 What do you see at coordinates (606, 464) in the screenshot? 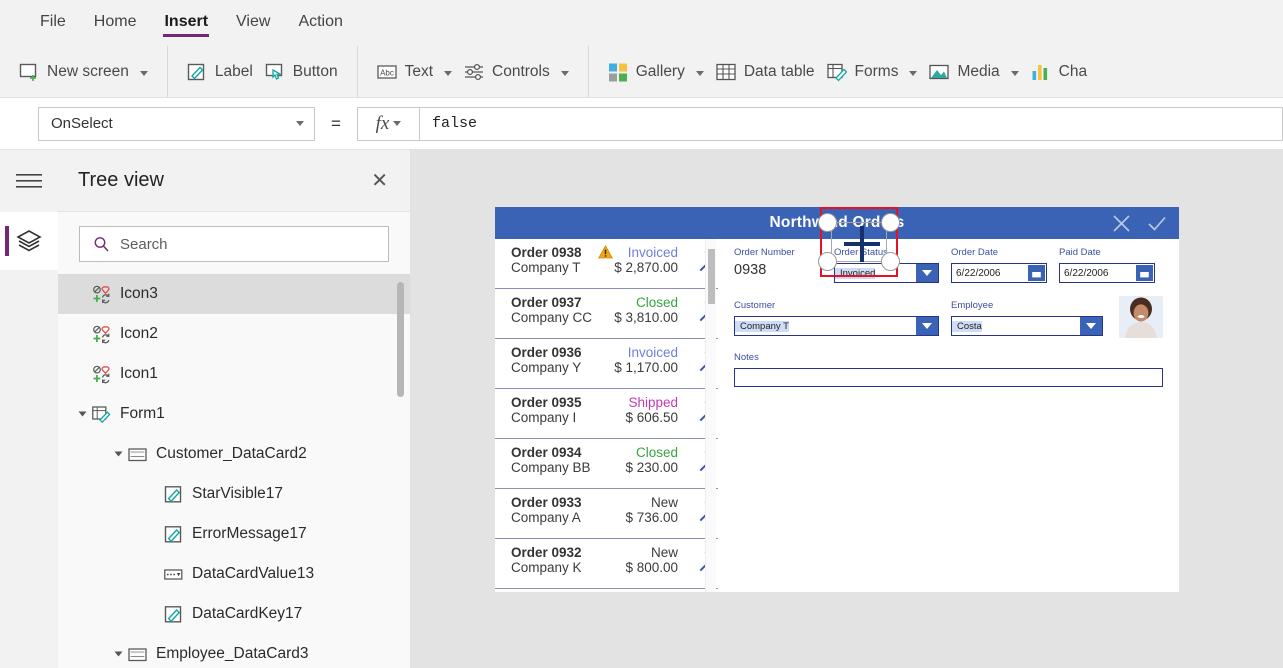
I see `gallery-row: Order 0934 Closed Company BB $ 230.00` at bounding box center [606, 464].